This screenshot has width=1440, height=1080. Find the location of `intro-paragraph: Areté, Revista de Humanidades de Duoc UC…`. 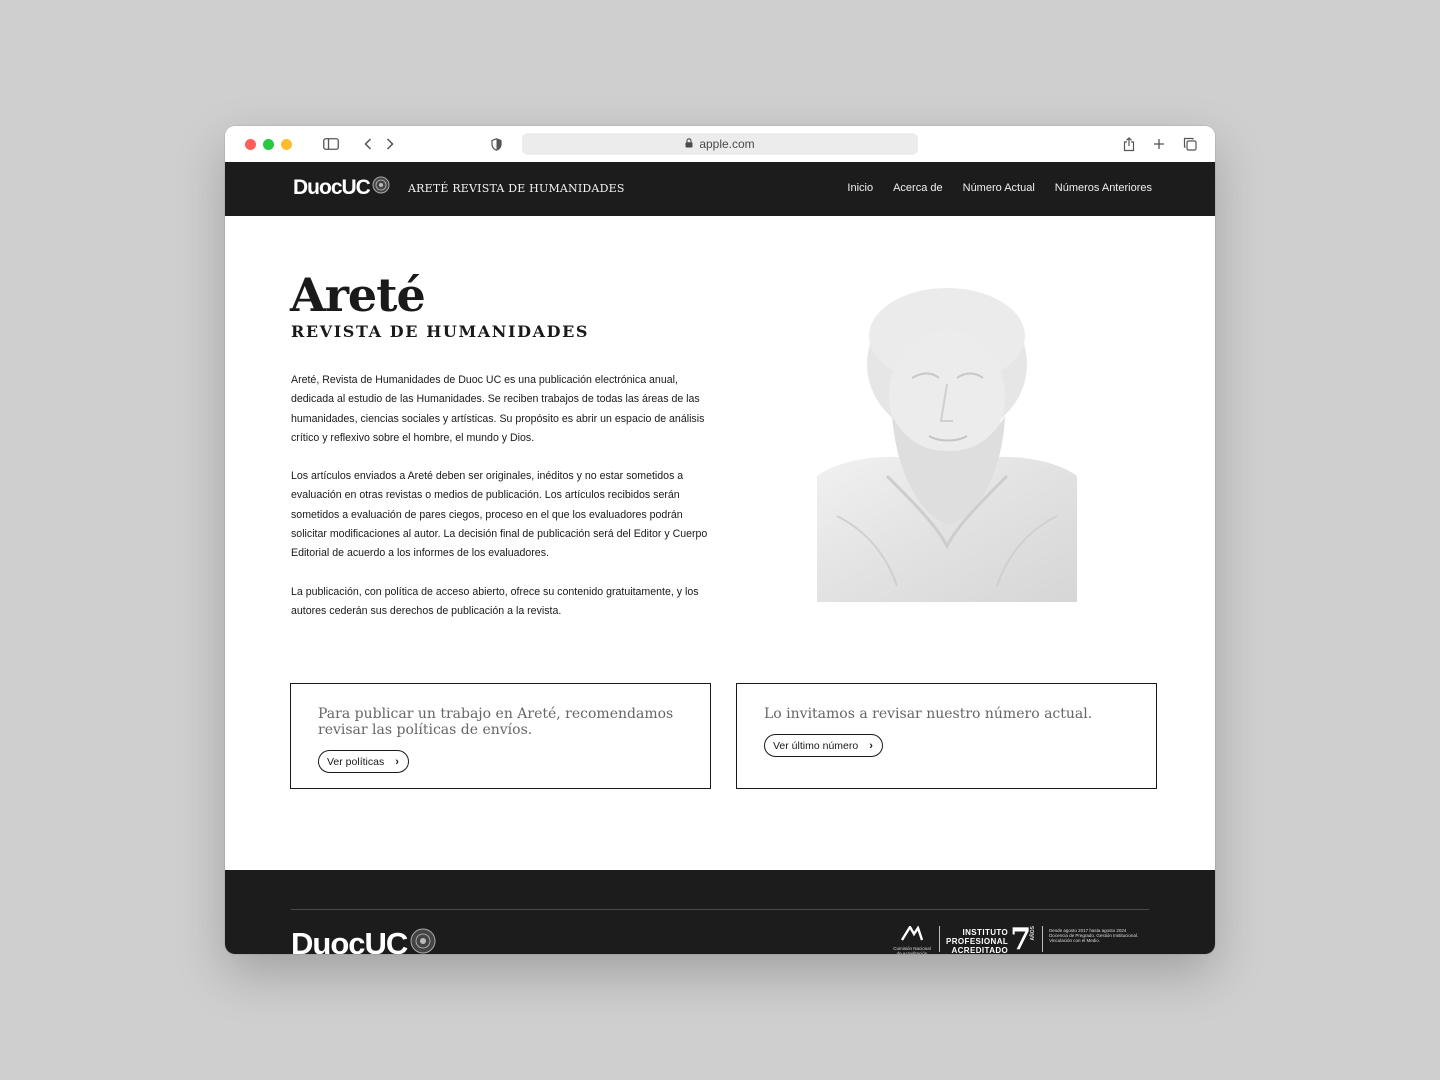

intro-paragraph: Areté, Revista de Humanidades de Duoc UC… is located at coordinates (498, 409).